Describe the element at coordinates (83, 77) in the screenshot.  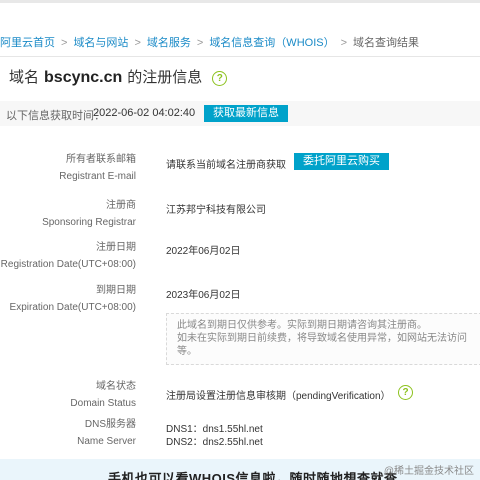
I see `domain-name: bscync.cn` at that location.